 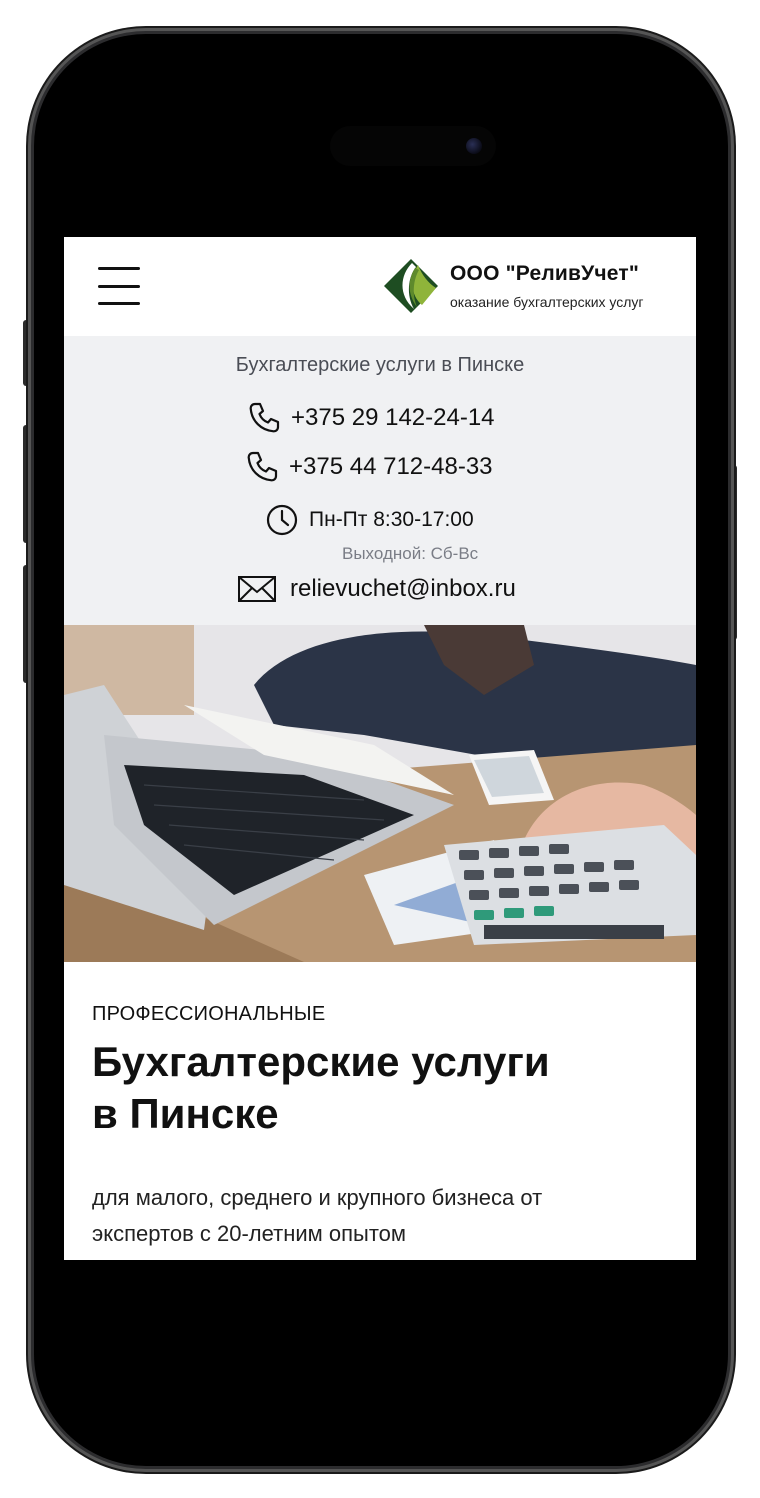 I want to click on logo-mark, so click(x=411, y=286).